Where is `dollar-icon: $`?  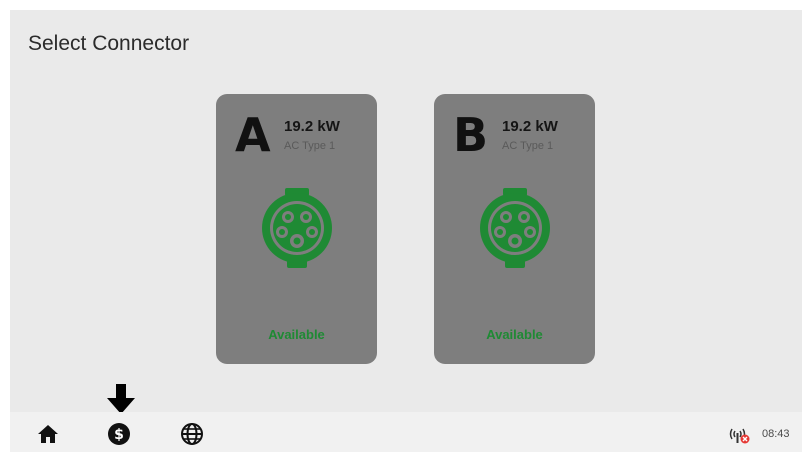 dollar-icon: $ is located at coordinates (119, 434).